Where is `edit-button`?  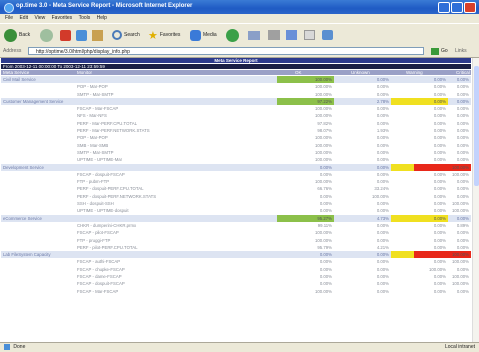 edit-button is located at coordinates (291, 35).